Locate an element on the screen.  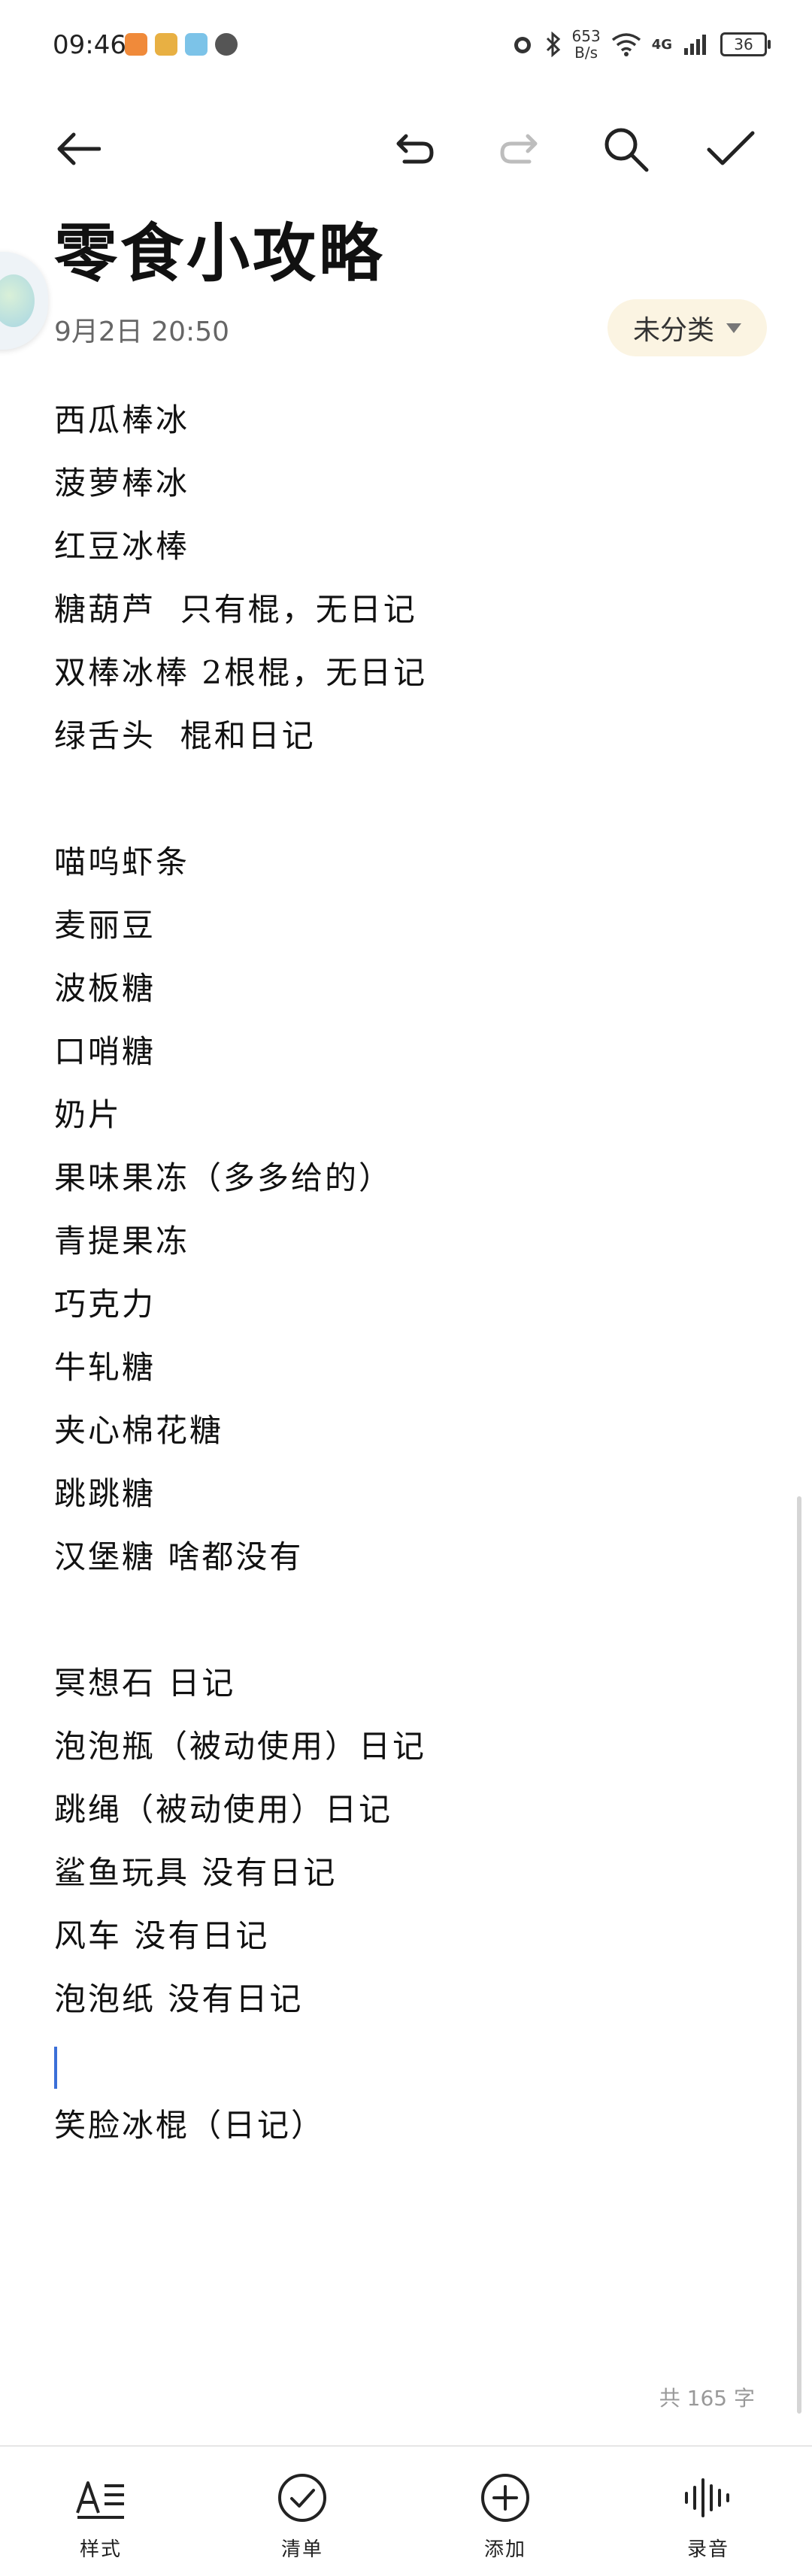
note-line: 波板糖 is located at coordinates (407, 997).